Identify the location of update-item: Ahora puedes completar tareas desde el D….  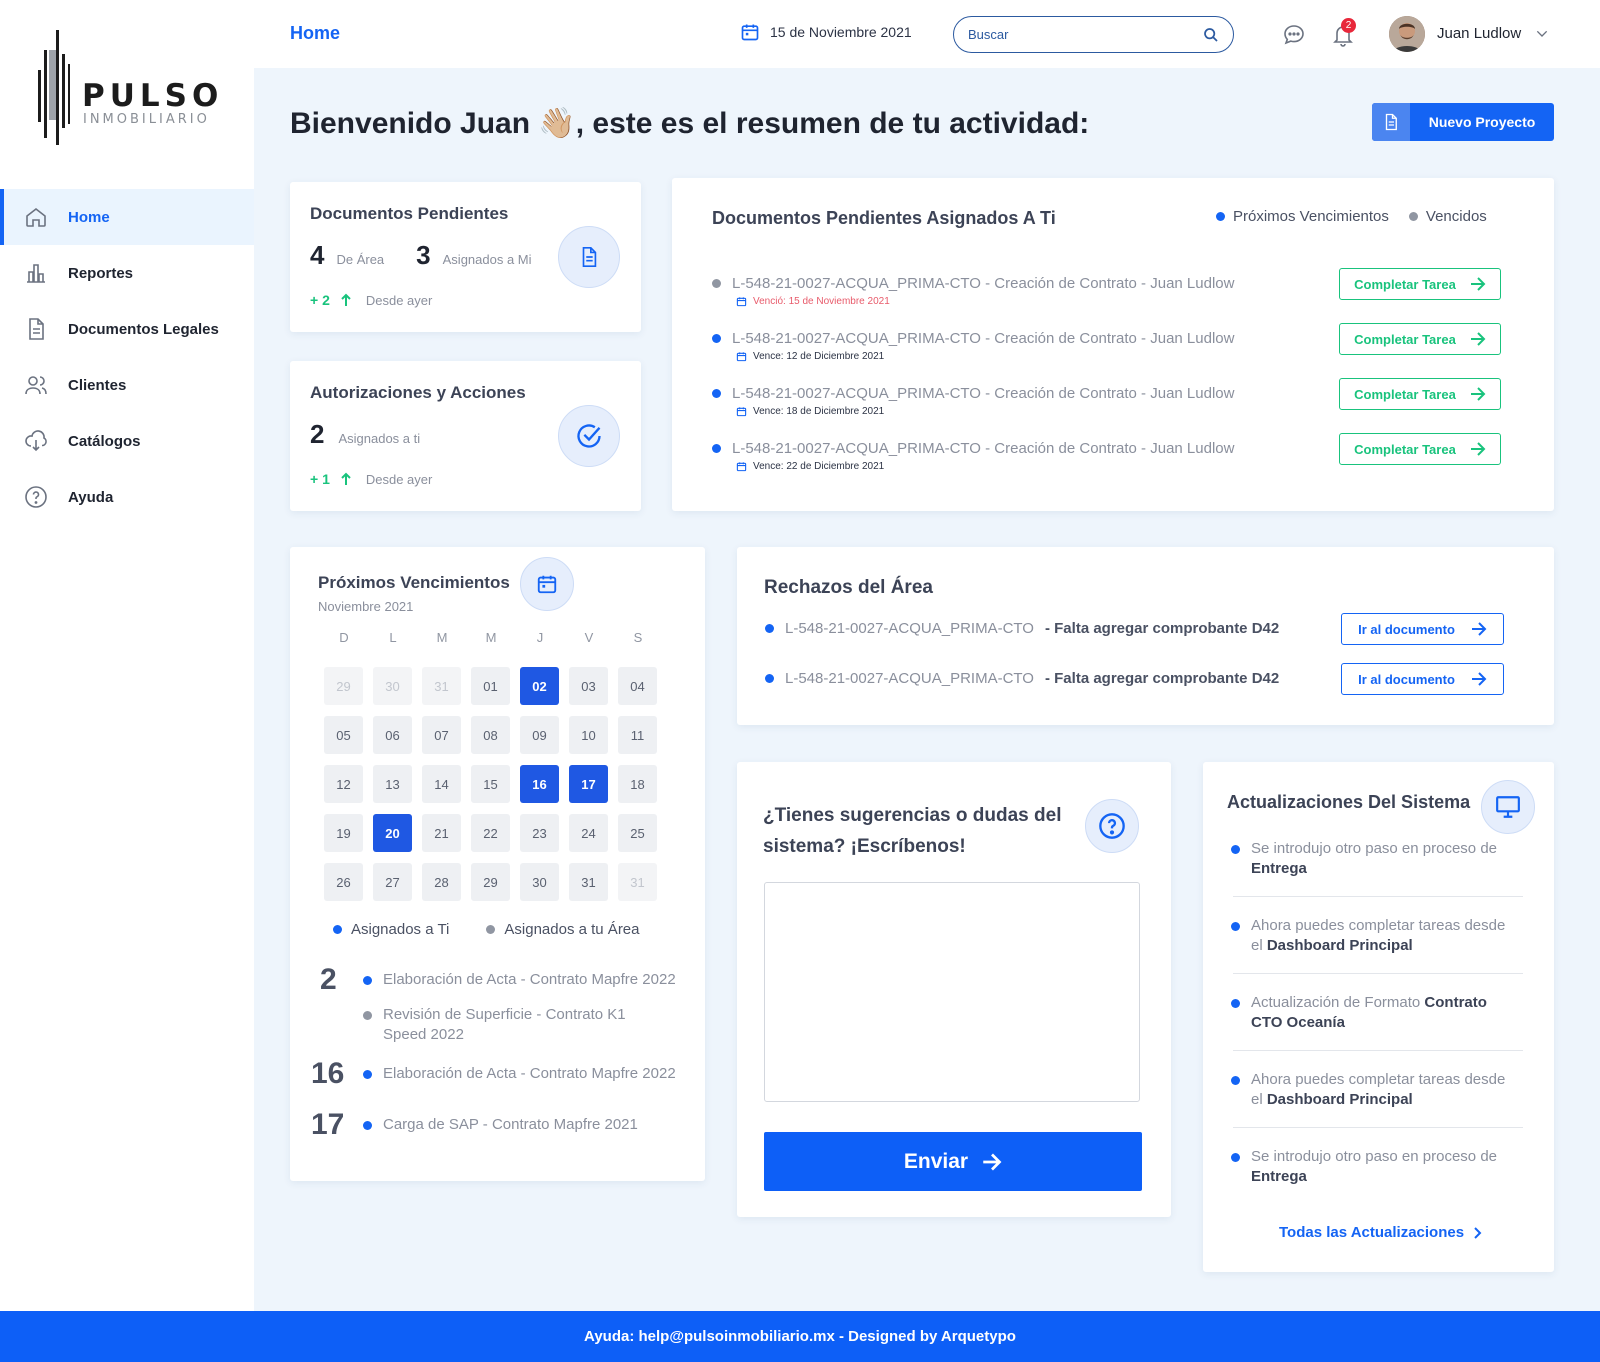
(1376, 1090).